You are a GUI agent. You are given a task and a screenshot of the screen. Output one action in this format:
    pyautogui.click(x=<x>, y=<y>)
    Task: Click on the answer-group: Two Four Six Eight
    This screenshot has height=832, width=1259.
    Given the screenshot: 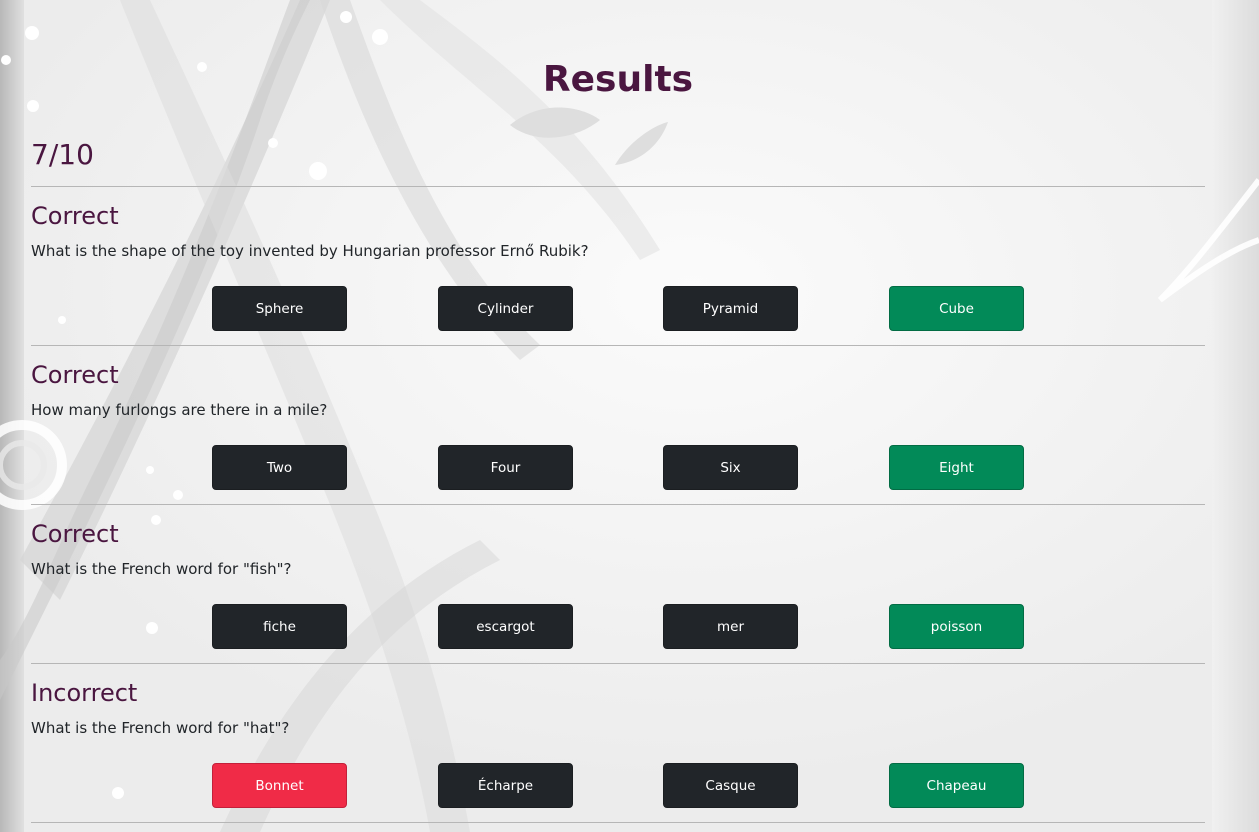 What is the action you would take?
    pyautogui.click(x=618, y=467)
    